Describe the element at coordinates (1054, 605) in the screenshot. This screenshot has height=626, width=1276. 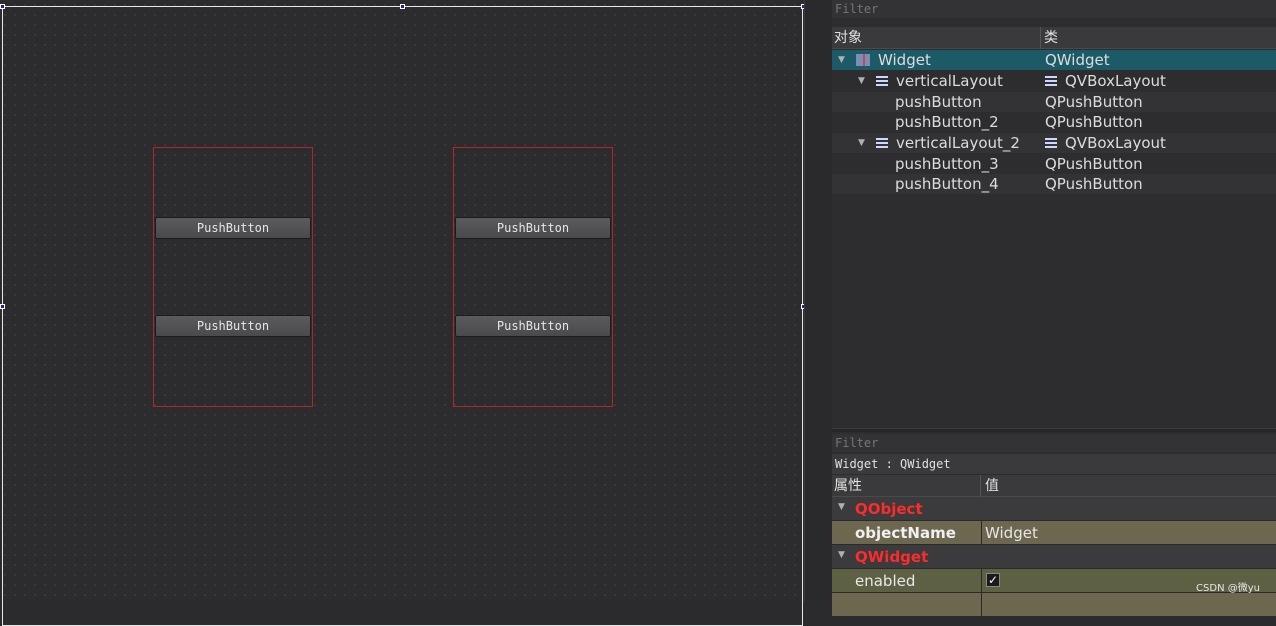
I see `property-row-geometry` at that location.